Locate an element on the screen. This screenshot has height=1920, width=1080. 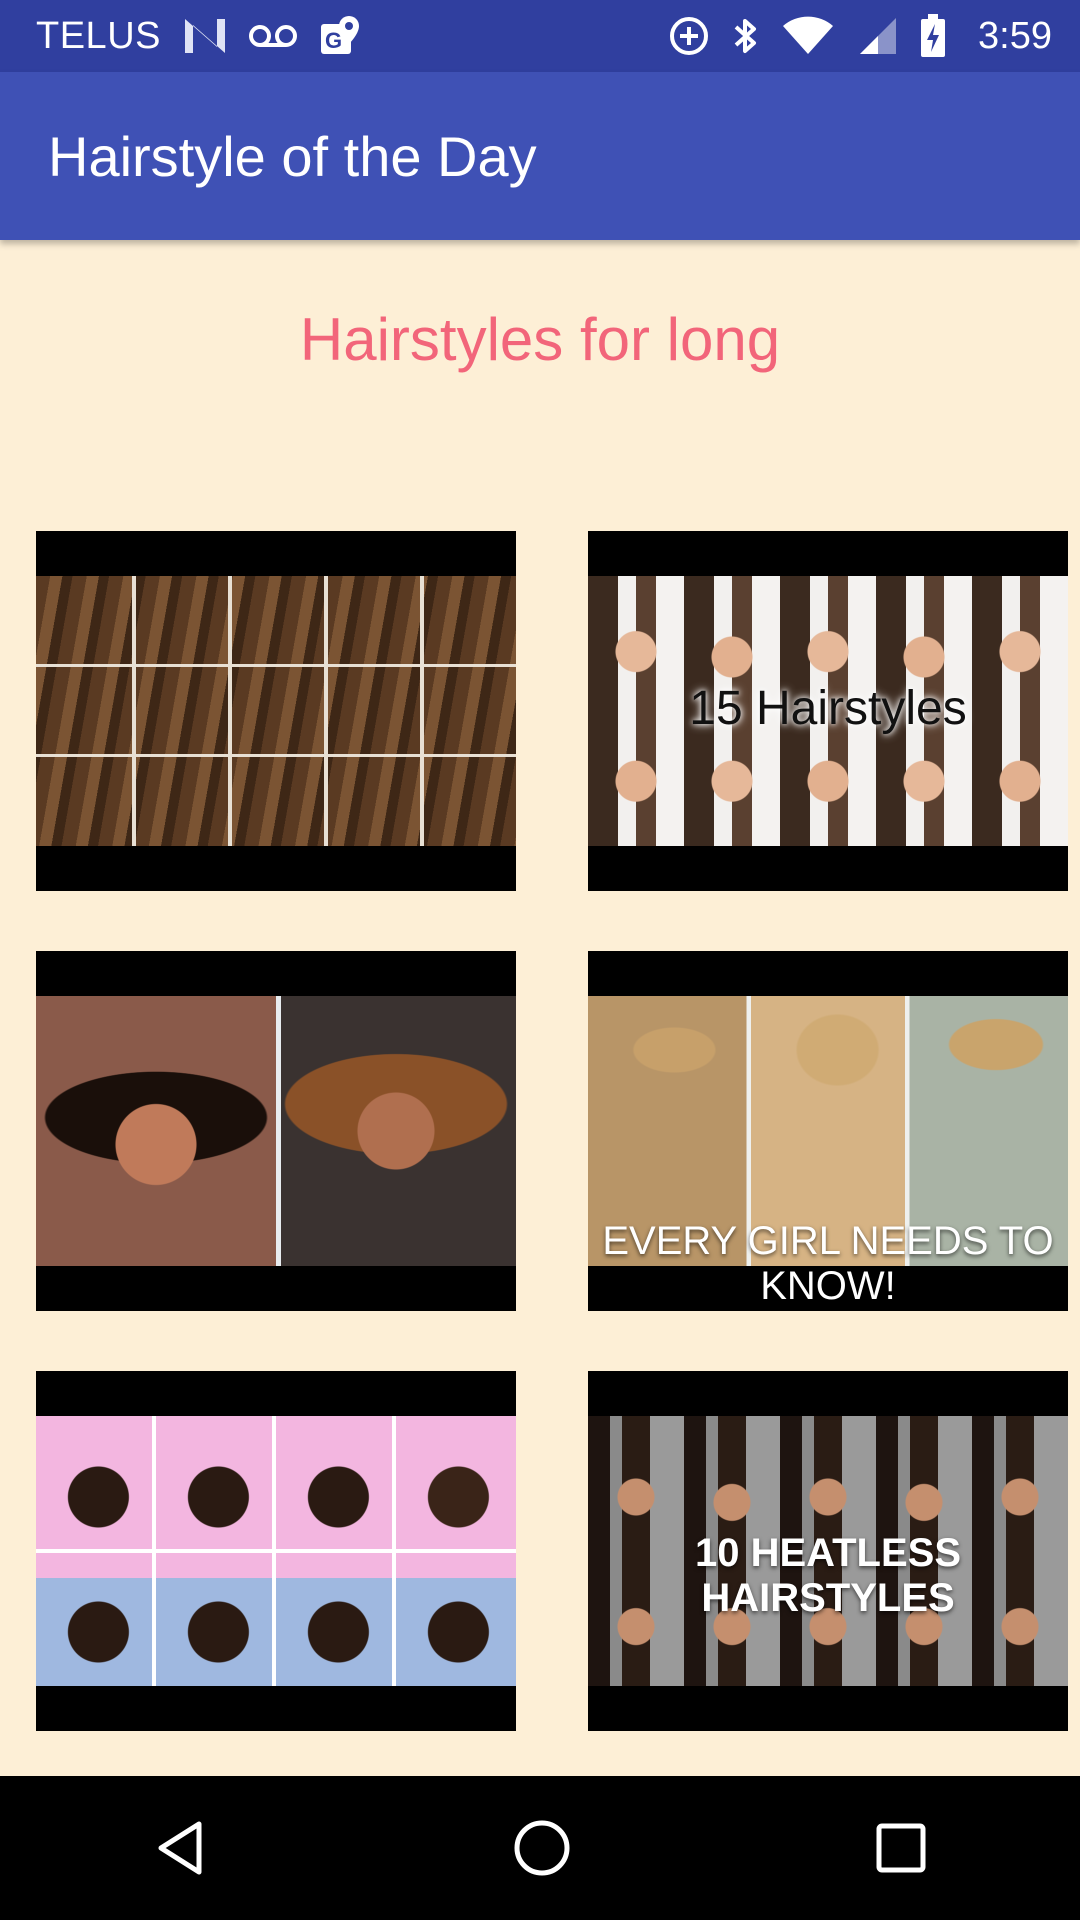
braids-collage-image is located at coordinates (276, 711).